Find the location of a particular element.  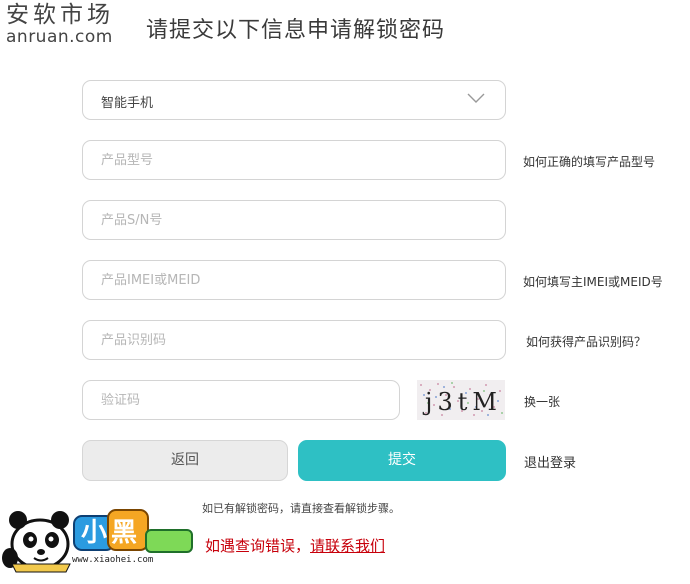

logout-link: 退出登录 is located at coordinates (550, 461).